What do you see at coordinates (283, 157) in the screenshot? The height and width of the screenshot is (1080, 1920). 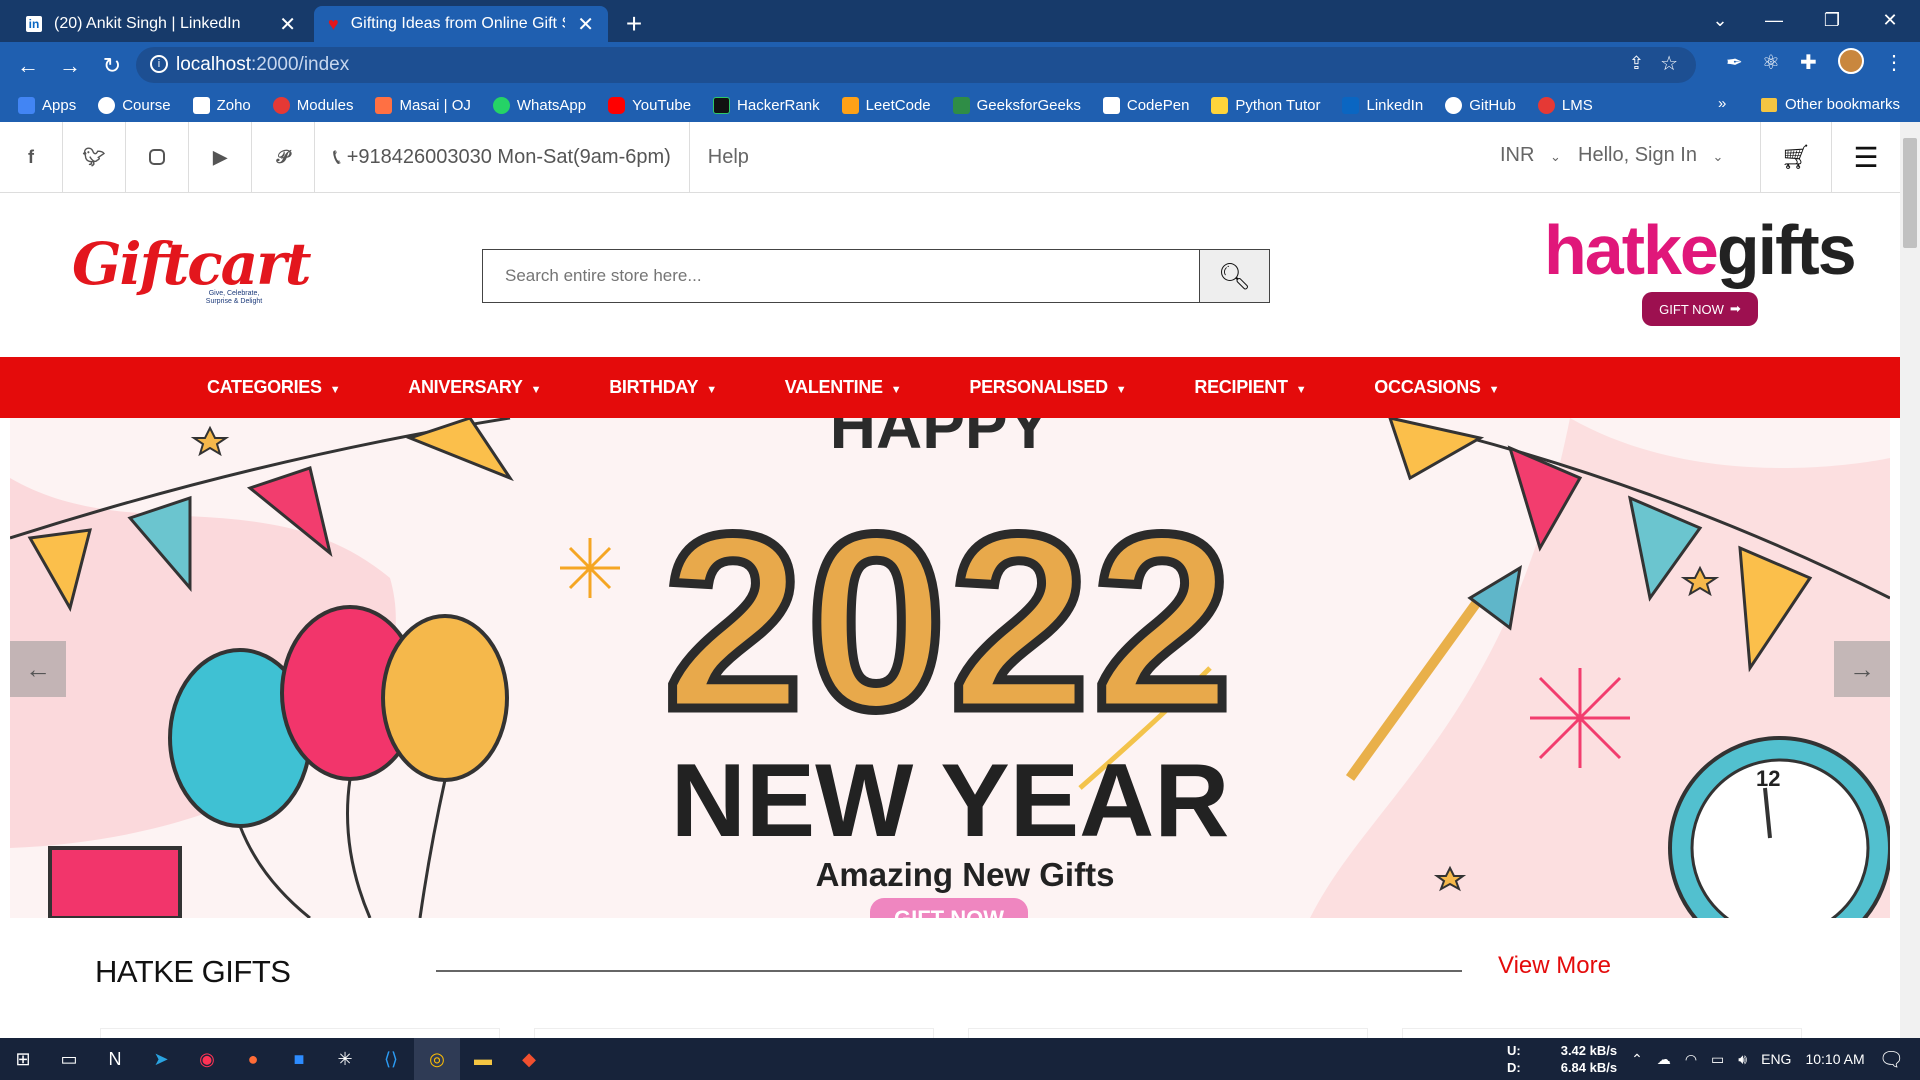 I see `pinterest-icon: 𝒫` at bounding box center [283, 157].